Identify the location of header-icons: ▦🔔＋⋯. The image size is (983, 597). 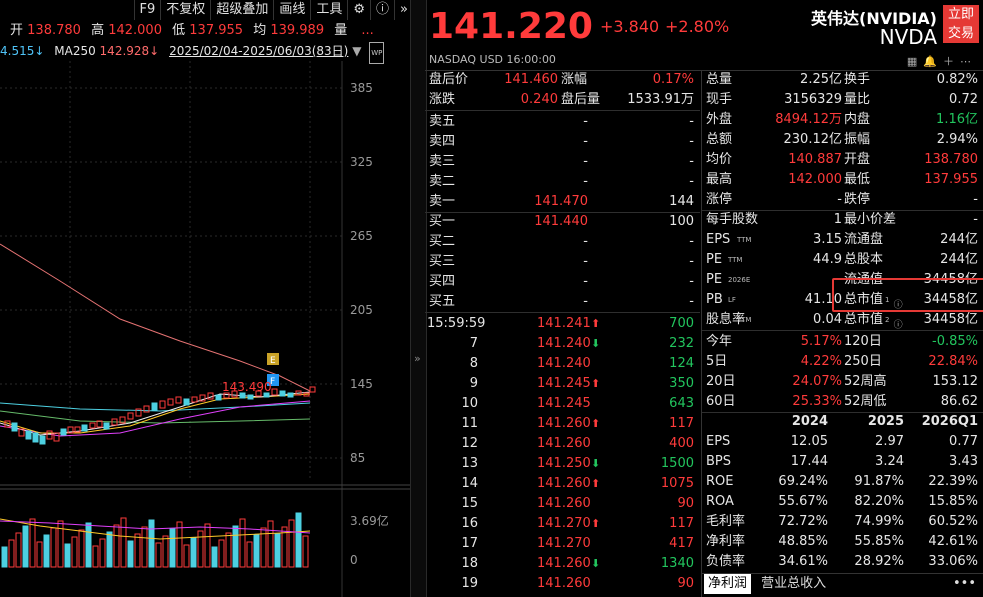
(942, 61).